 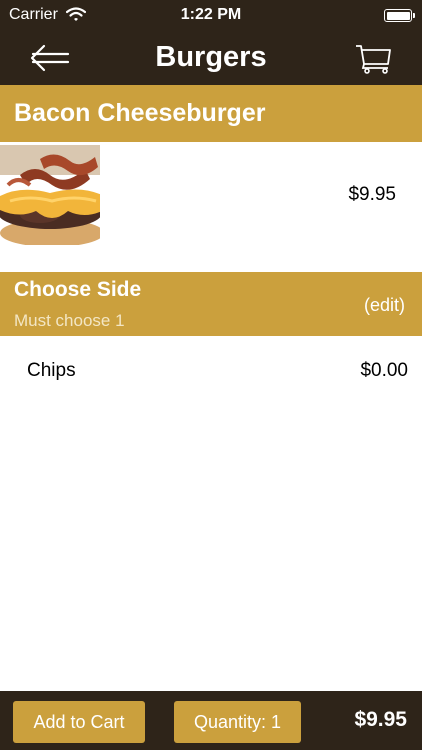 I want to click on bottom-bar: Add to Cart Quantity: 1 $9.95, so click(x=211, y=720).